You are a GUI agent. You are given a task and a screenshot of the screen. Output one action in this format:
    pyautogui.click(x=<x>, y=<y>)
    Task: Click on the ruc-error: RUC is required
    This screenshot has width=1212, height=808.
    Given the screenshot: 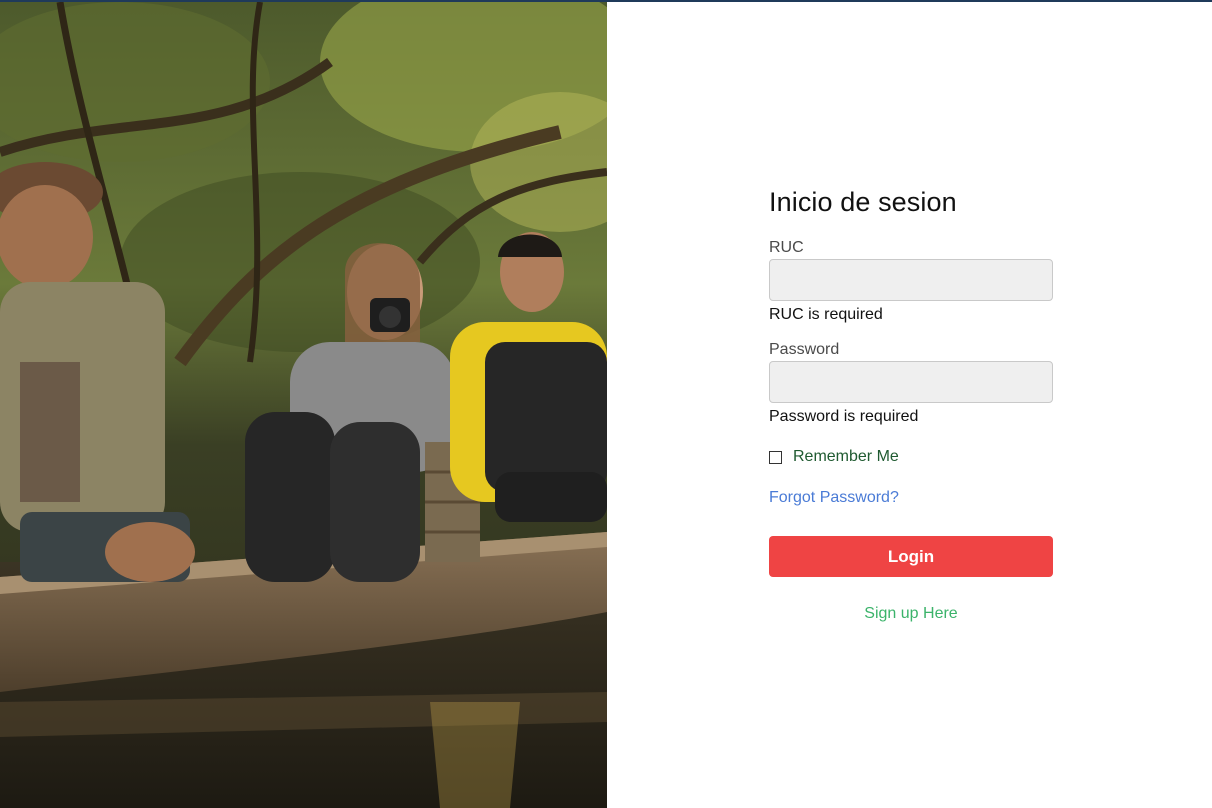 What is the action you would take?
    pyautogui.click(x=826, y=314)
    